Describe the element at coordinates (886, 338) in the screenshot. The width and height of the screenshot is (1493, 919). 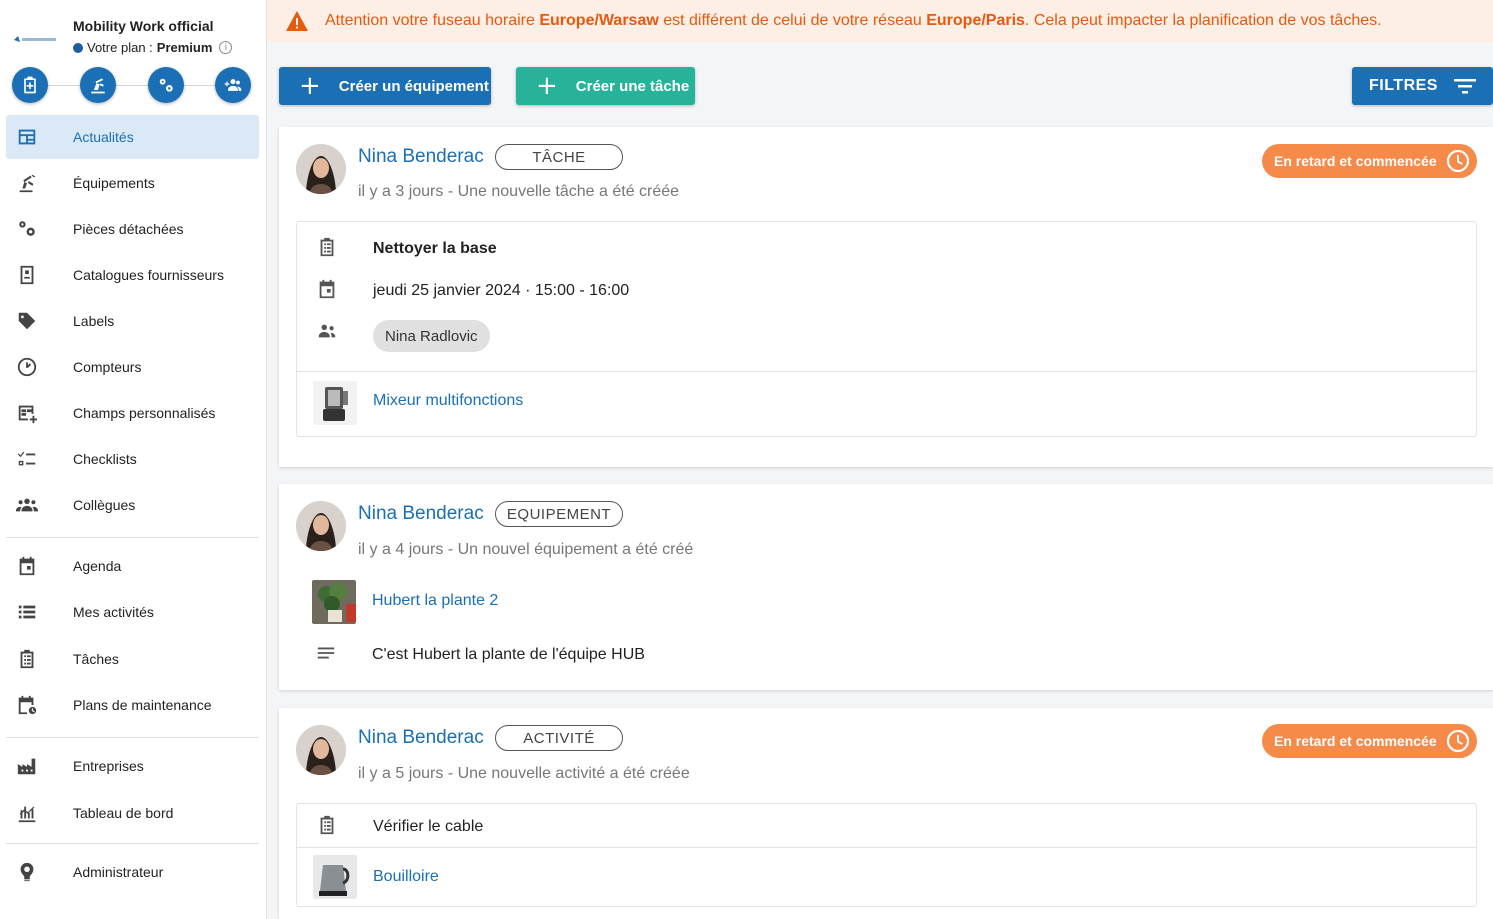
I see `task-assignee-row: Nina Radlovic` at that location.